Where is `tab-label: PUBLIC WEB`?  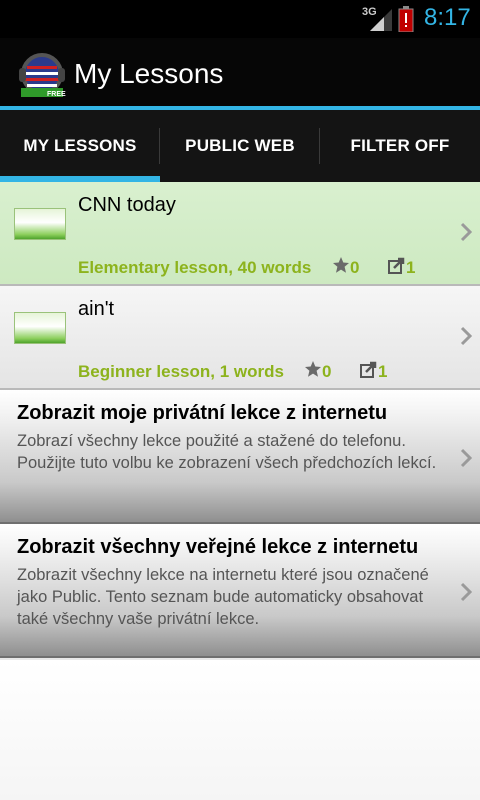
tab-label: PUBLIC WEB is located at coordinates (240, 145).